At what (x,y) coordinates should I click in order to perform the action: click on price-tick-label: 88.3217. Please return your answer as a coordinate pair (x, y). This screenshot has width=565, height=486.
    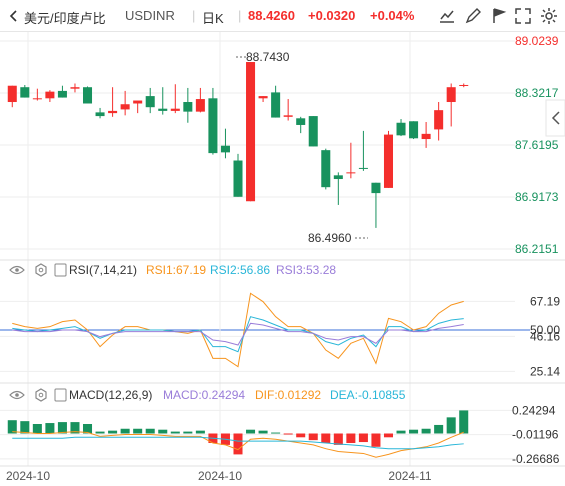
    Looking at the image, I should click on (537, 93).